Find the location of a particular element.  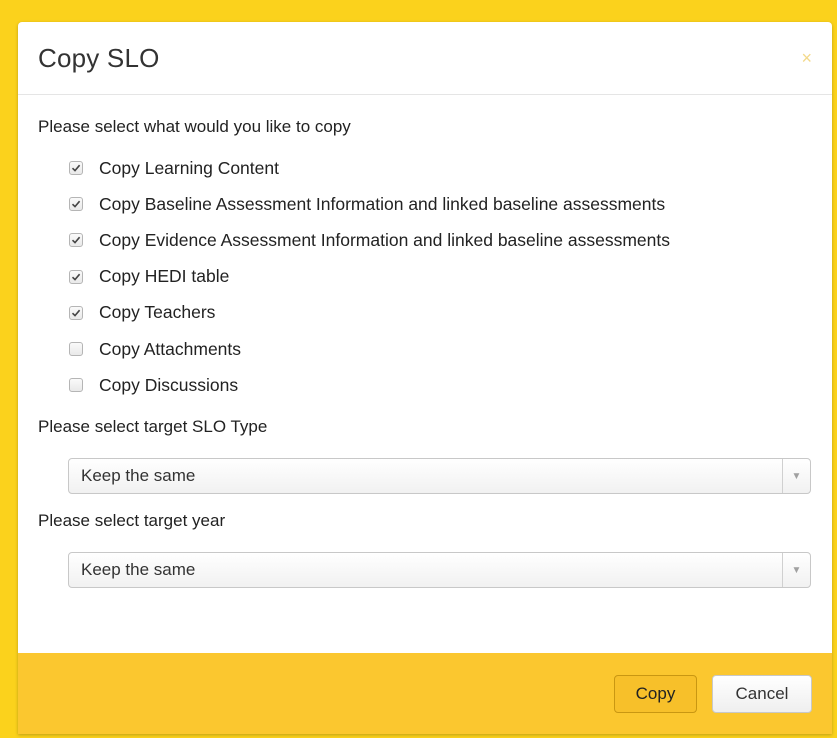

option-copy-teachers: Copy Teachers is located at coordinates (440, 313).